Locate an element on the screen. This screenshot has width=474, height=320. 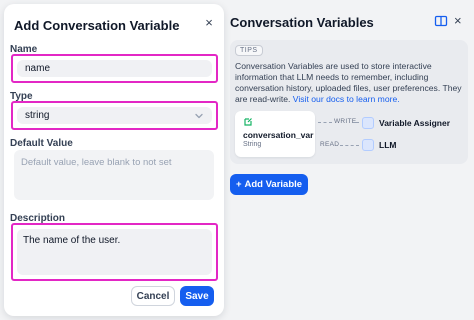
name-input: name is located at coordinates (114, 68).